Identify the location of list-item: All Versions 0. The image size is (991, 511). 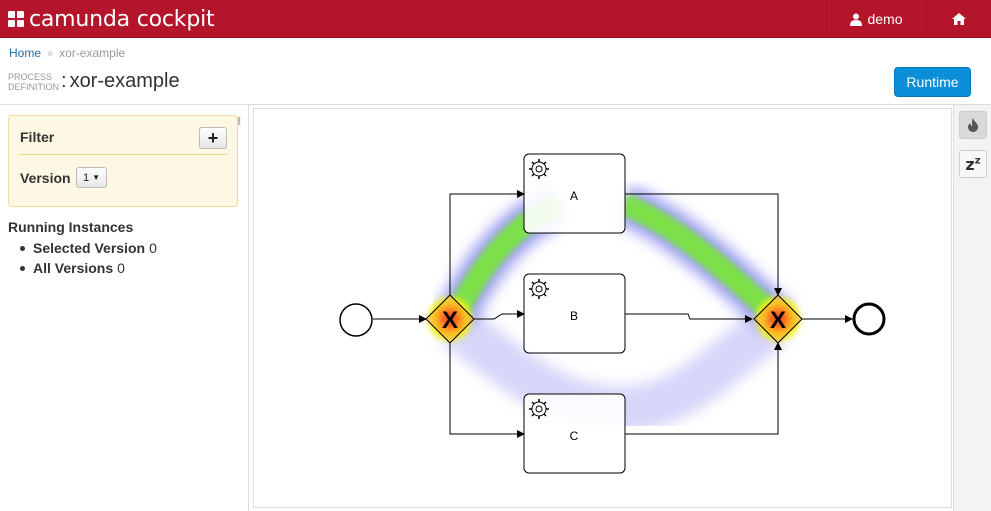
(88, 268).